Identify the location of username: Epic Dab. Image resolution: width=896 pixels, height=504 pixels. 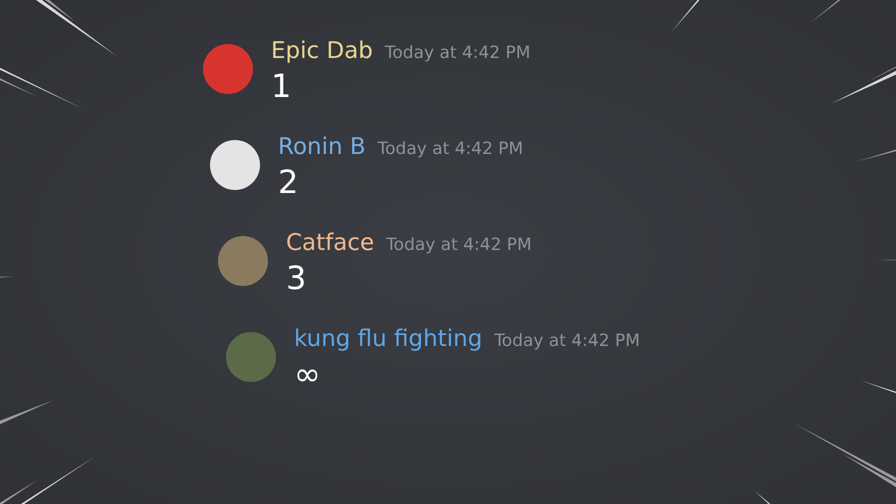
(322, 51).